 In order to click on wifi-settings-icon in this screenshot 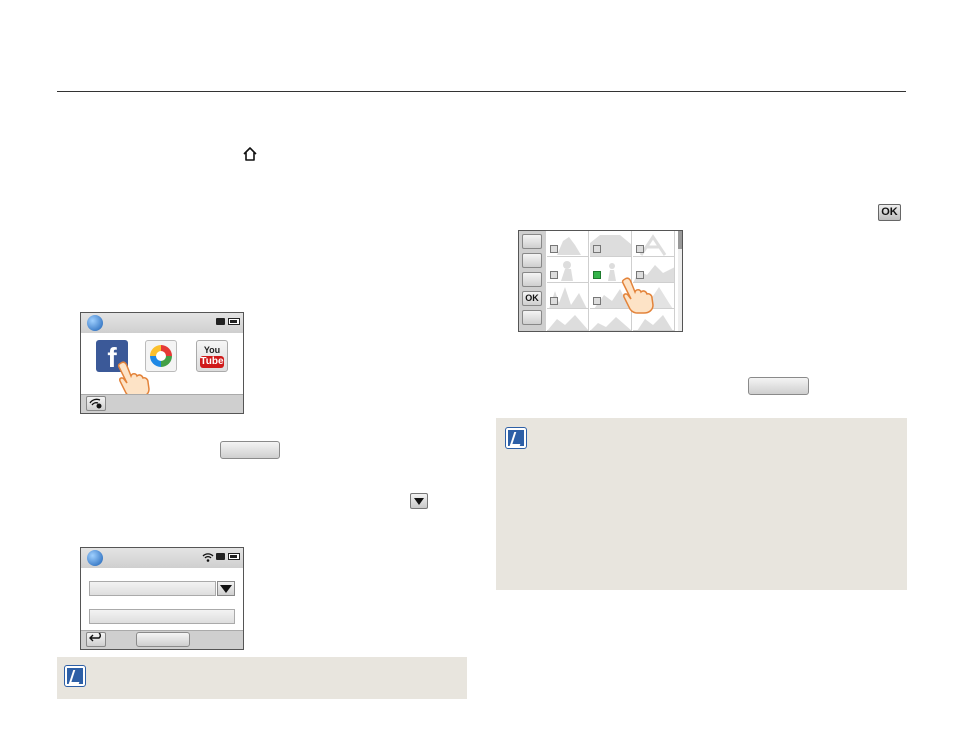, I will do `click(95, 403)`.